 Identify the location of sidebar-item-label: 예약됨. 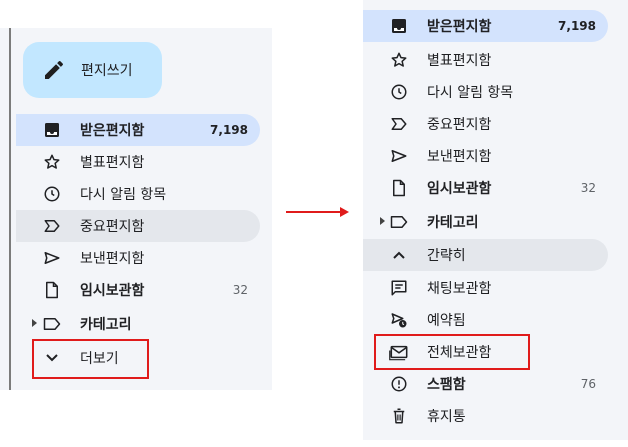
(446, 321).